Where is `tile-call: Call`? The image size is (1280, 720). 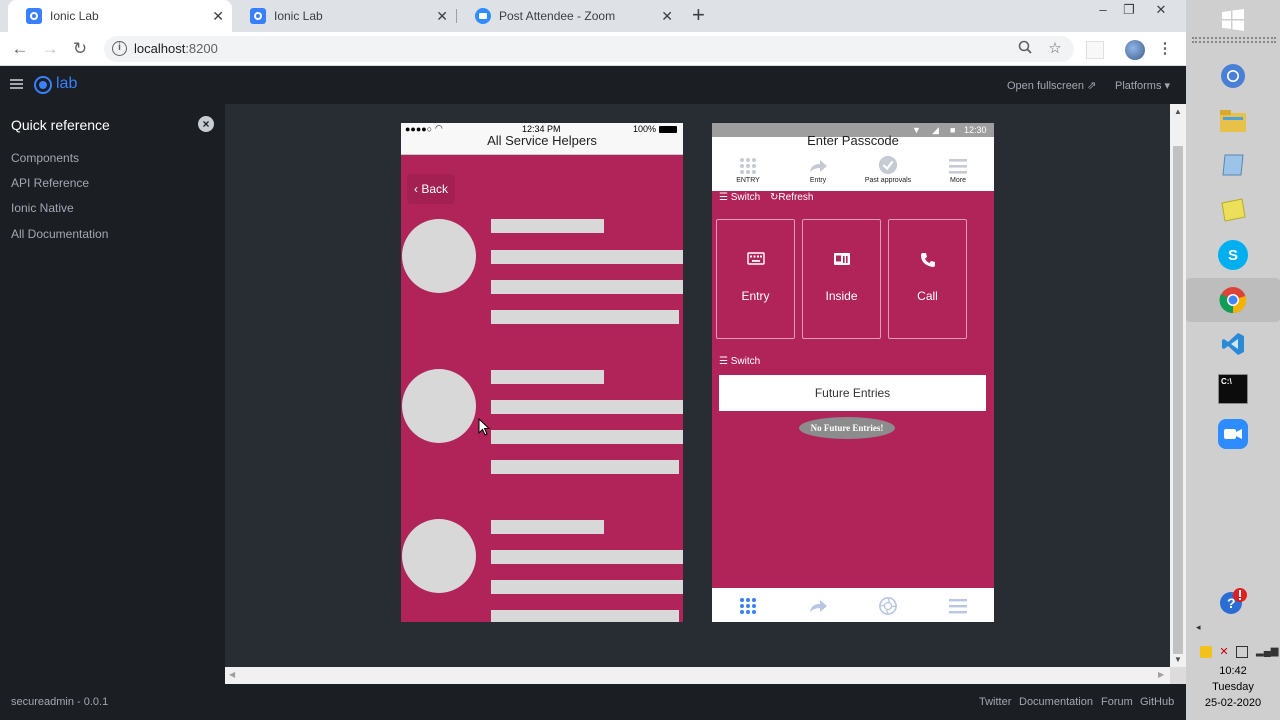
tile-call: Call is located at coordinates (927, 279).